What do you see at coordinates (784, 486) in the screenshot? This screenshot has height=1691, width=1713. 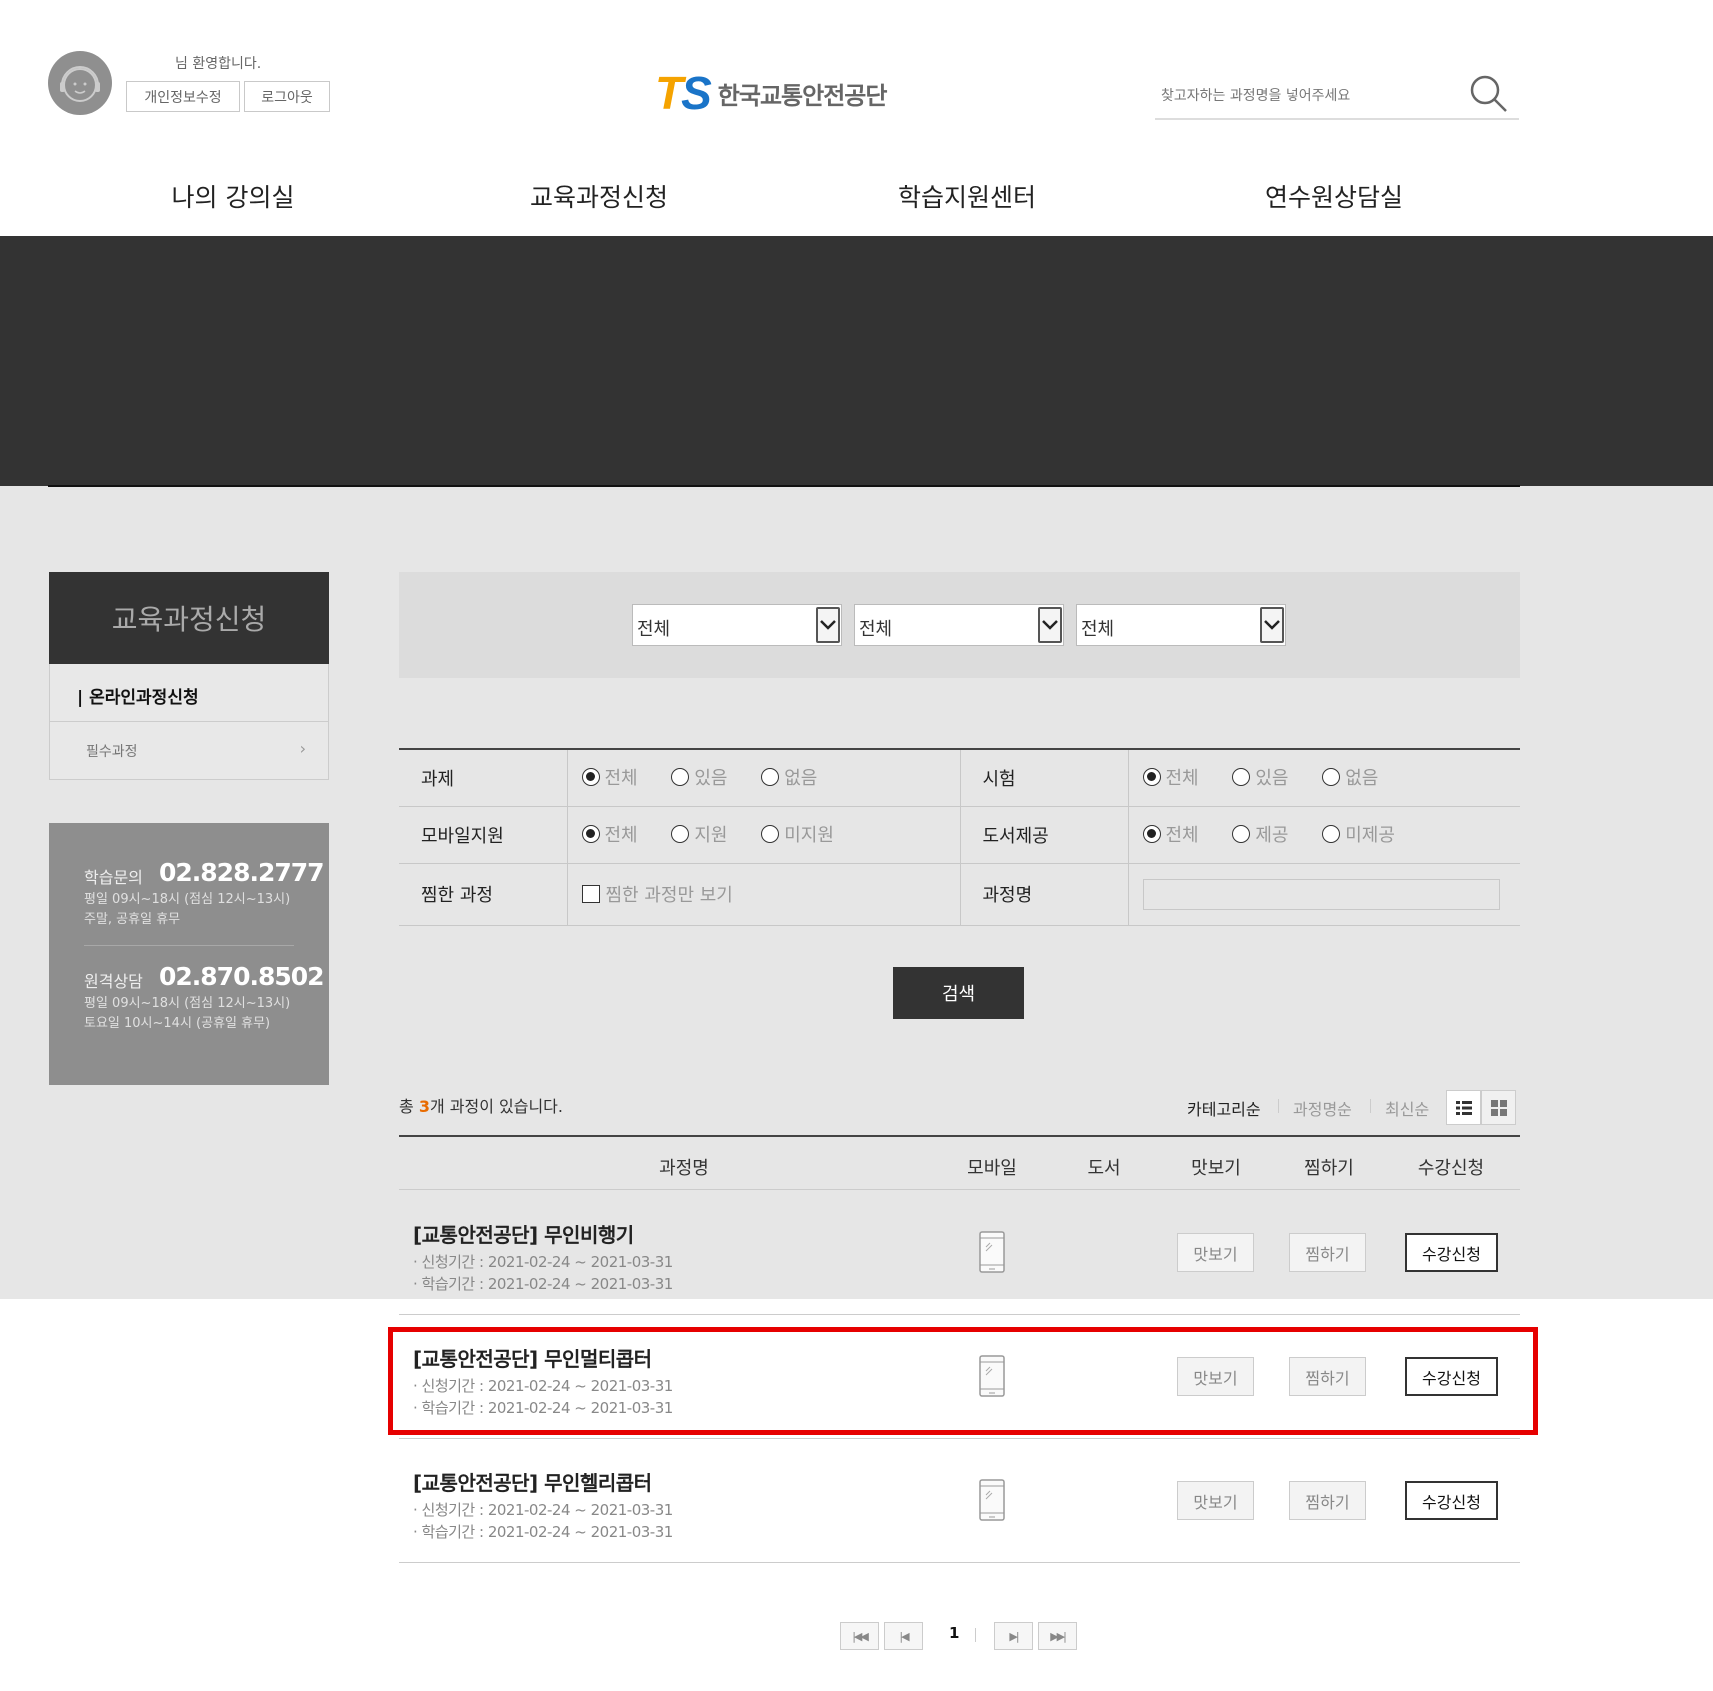 I see `banner-divider` at bounding box center [784, 486].